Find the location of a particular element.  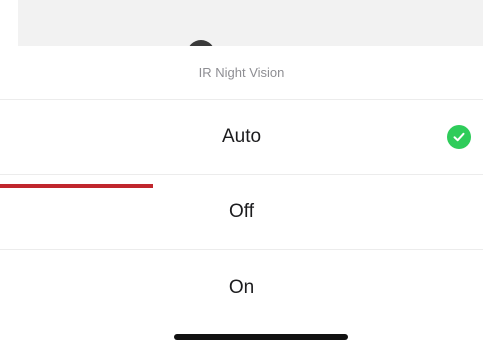

background-header is located at coordinates (250, 23).